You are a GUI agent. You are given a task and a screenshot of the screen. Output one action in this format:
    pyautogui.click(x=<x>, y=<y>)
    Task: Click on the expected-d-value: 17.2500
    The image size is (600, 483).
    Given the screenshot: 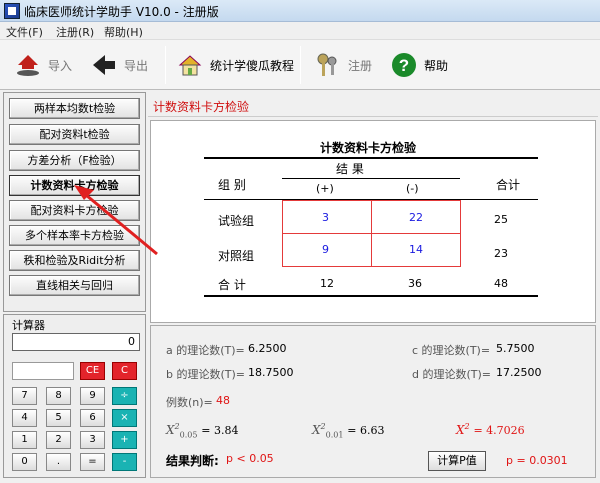 What is the action you would take?
    pyautogui.click(x=519, y=372)
    